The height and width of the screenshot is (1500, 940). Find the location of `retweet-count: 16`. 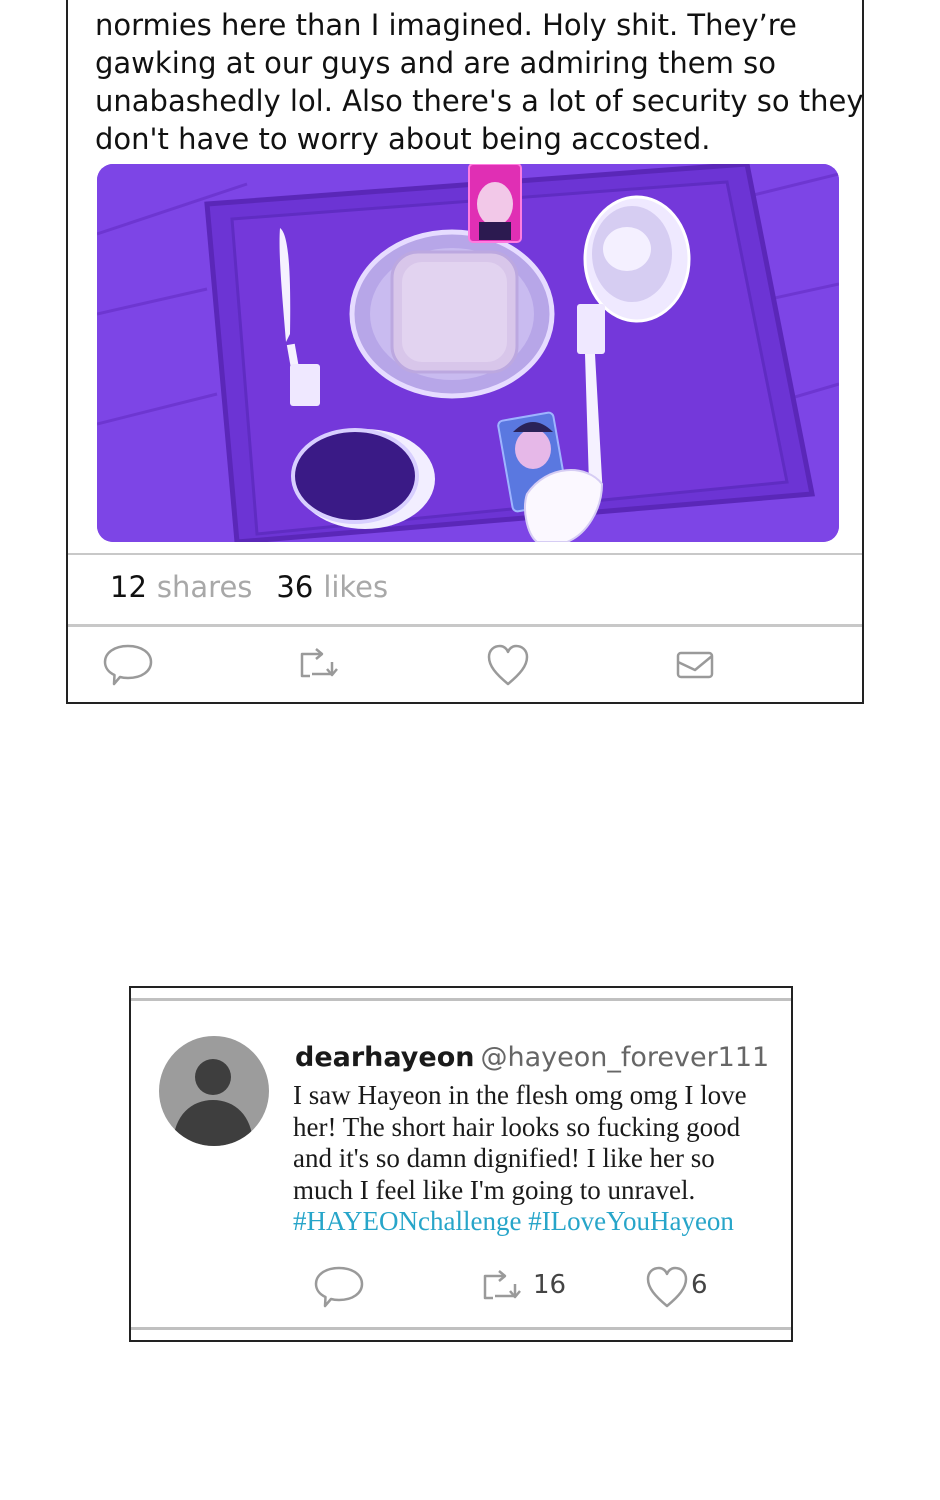

retweet-count: 16 is located at coordinates (550, 1285).